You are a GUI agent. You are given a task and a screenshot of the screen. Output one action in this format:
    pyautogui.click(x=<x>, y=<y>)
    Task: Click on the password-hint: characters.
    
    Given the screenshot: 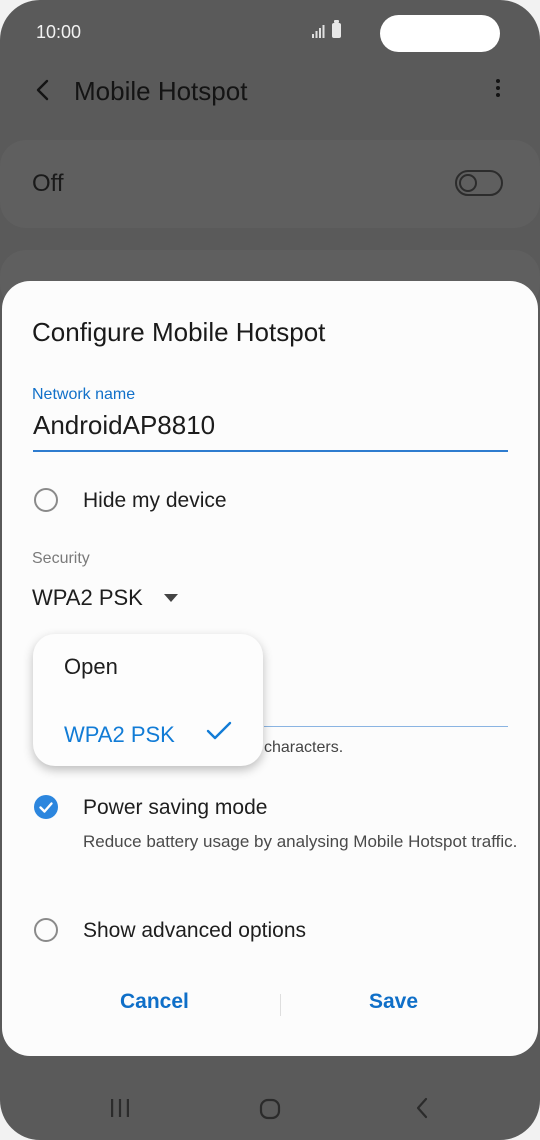 What is the action you would take?
    pyautogui.click(x=304, y=747)
    